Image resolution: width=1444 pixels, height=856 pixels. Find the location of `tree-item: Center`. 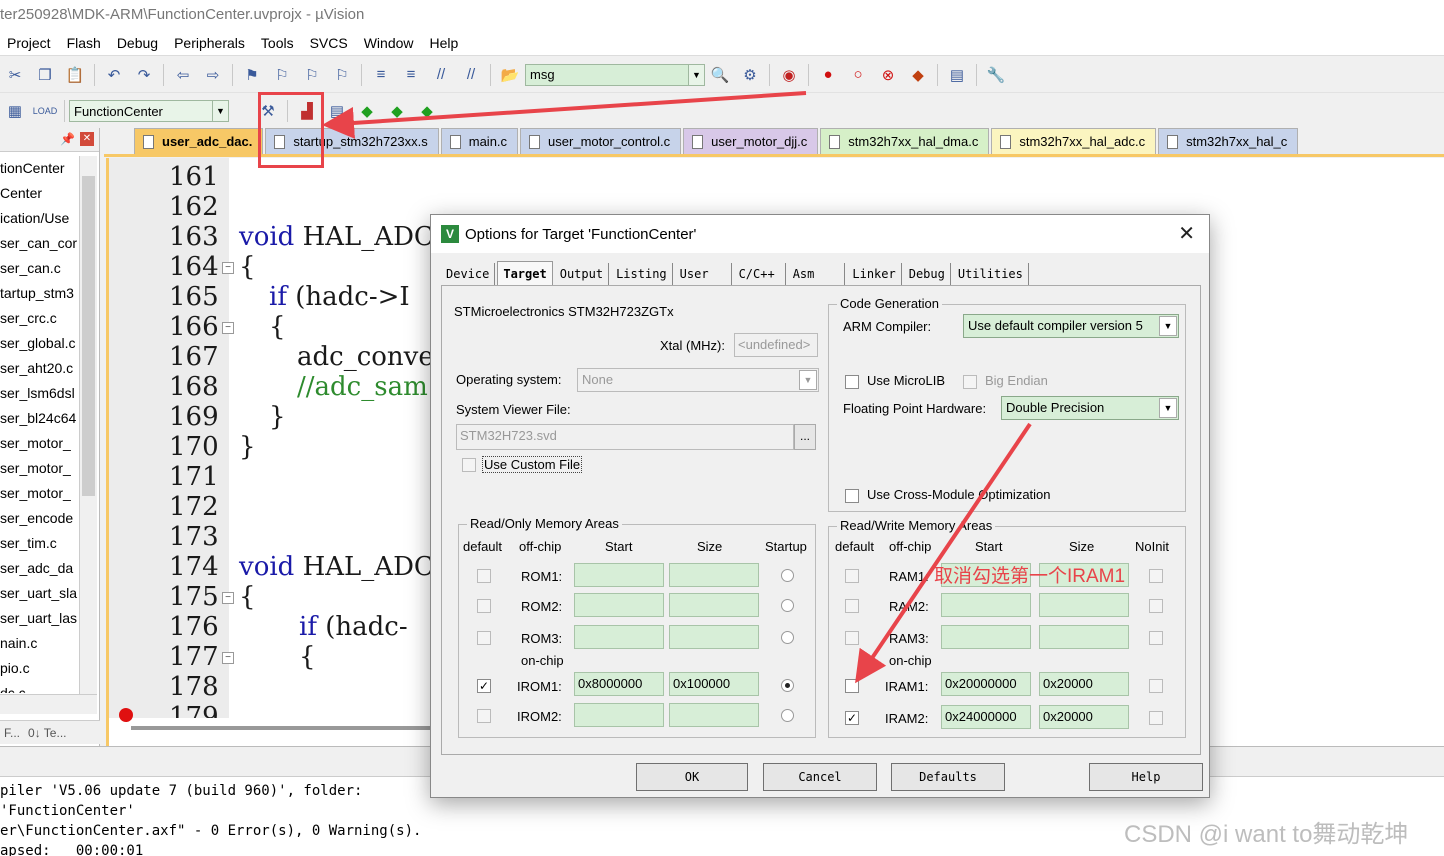

tree-item: Center is located at coordinates (40, 193).